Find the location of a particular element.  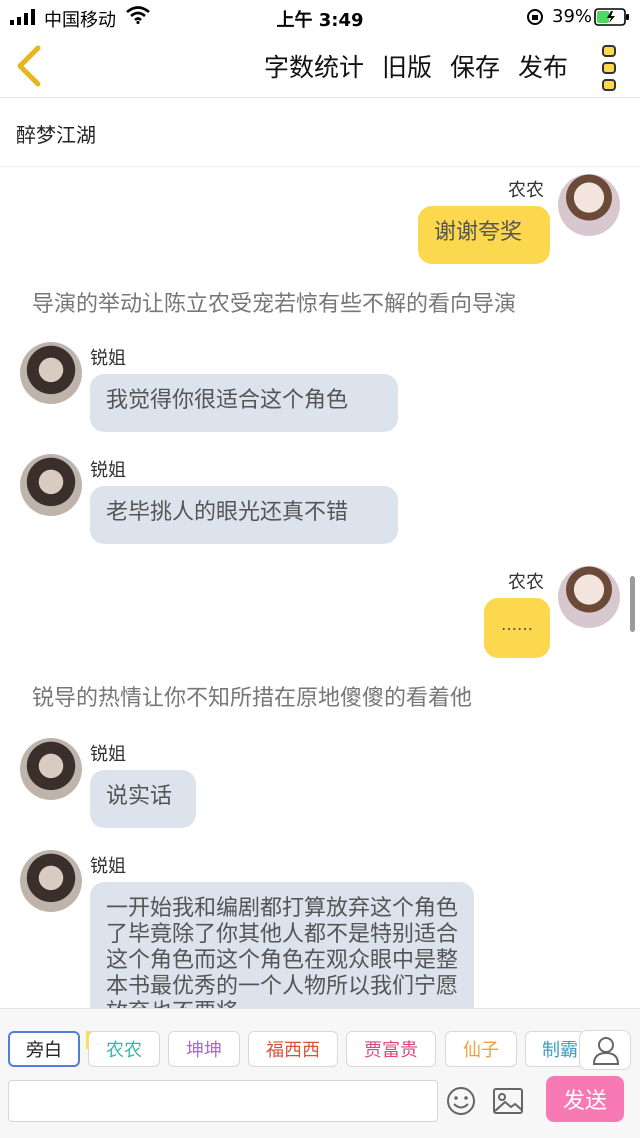

role-label: 贾富贵 is located at coordinates (391, 1050).